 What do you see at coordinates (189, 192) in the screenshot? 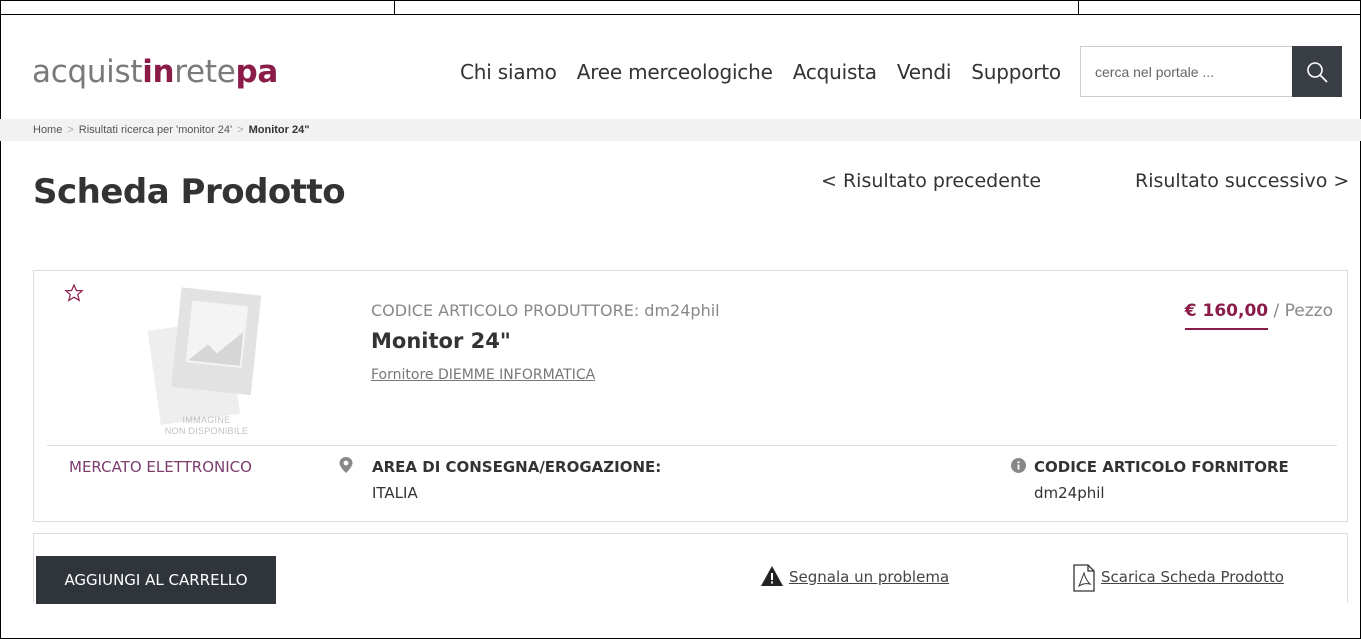
I see `page-title: Scheda Prodotto` at bounding box center [189, 192].